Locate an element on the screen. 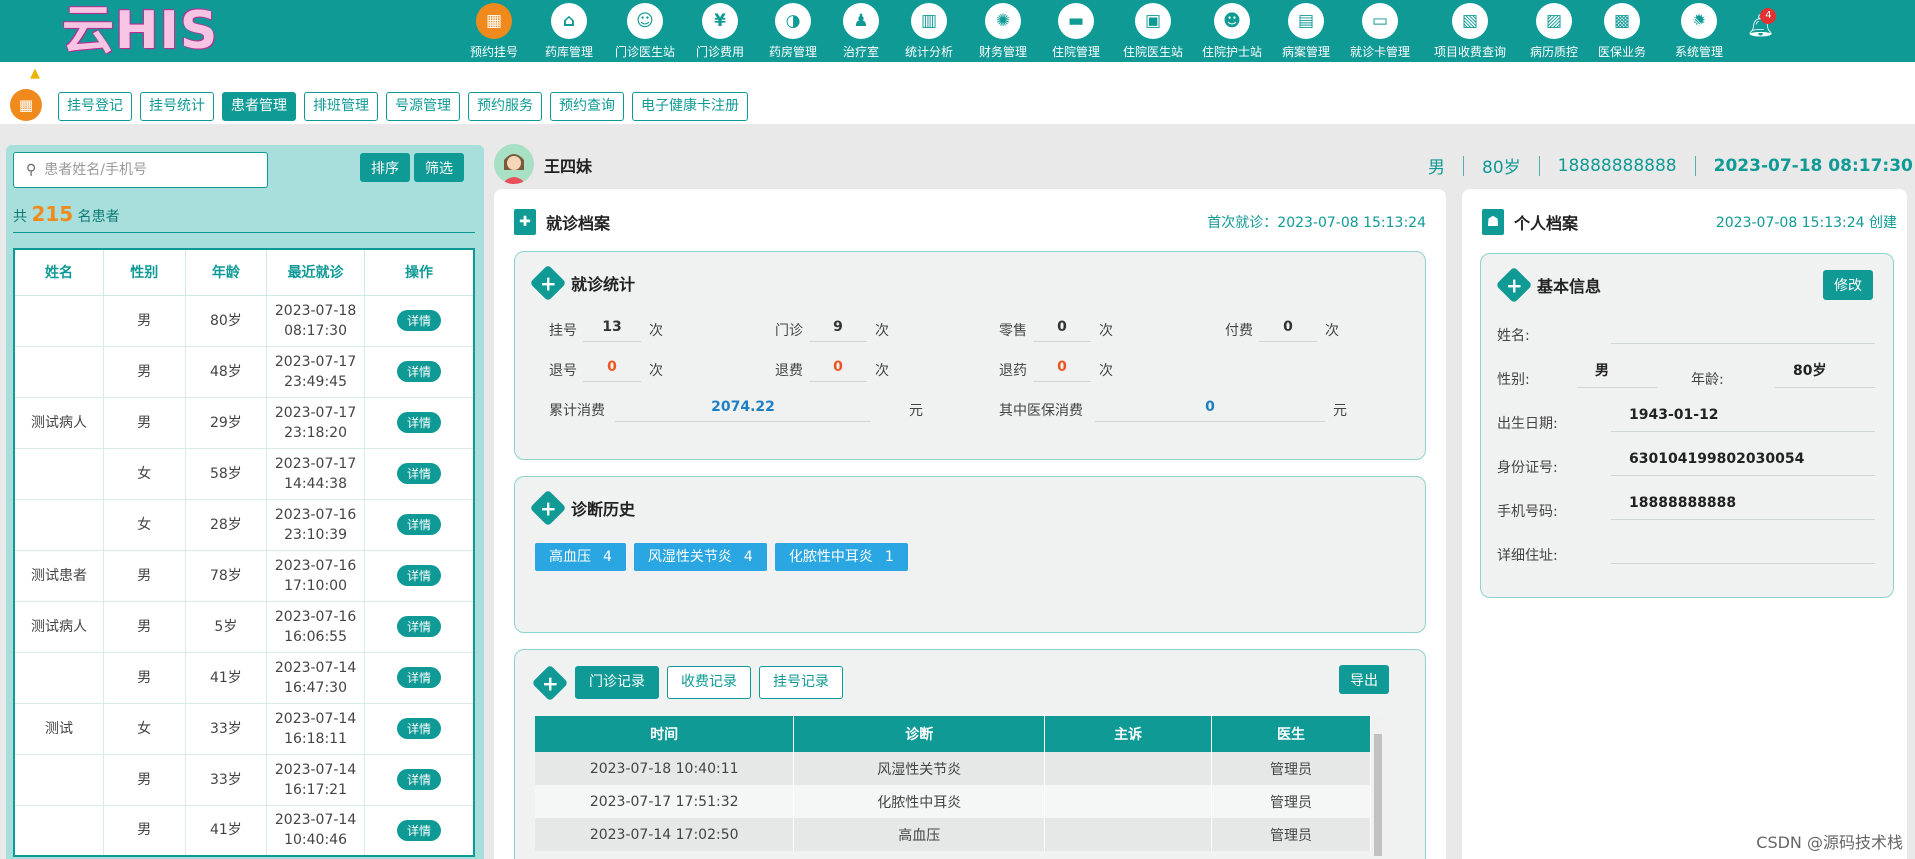 Image resolution: width=1915 pixels, height=859 pixels. table-row: 2023-07-18 10:40:11 风湿性关节炎 管理员 is located at coordinates (953, 768).